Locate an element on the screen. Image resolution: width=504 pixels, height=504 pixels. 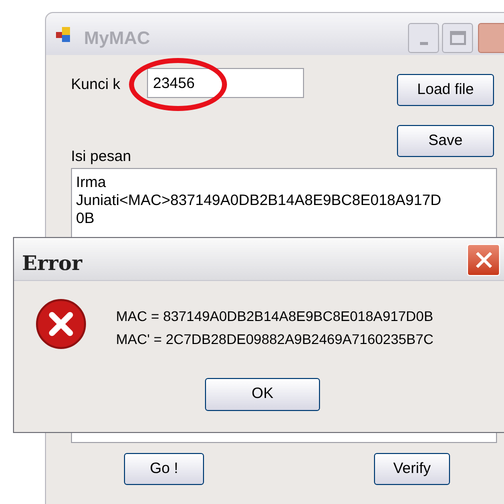
key-label: Kunci k is located at coordinates (95, 85).